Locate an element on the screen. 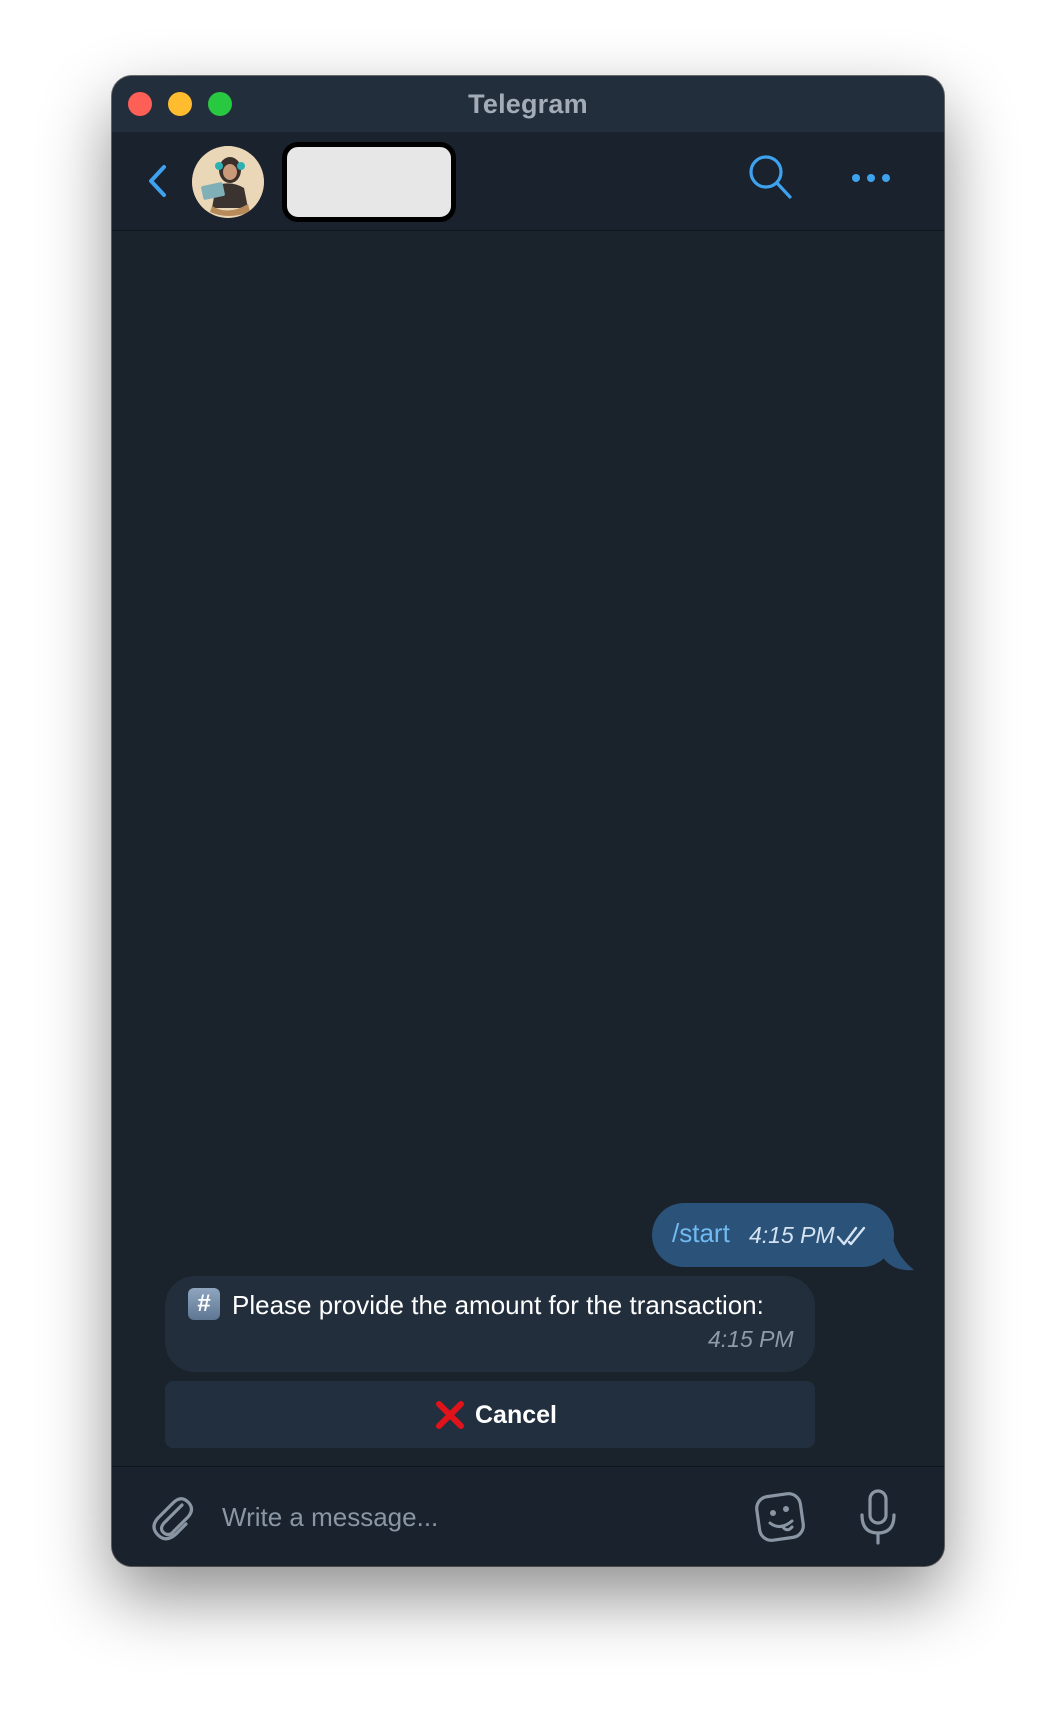 The image size is (1056, 1714). microphone-icon is located at coordinates (878, 1517).